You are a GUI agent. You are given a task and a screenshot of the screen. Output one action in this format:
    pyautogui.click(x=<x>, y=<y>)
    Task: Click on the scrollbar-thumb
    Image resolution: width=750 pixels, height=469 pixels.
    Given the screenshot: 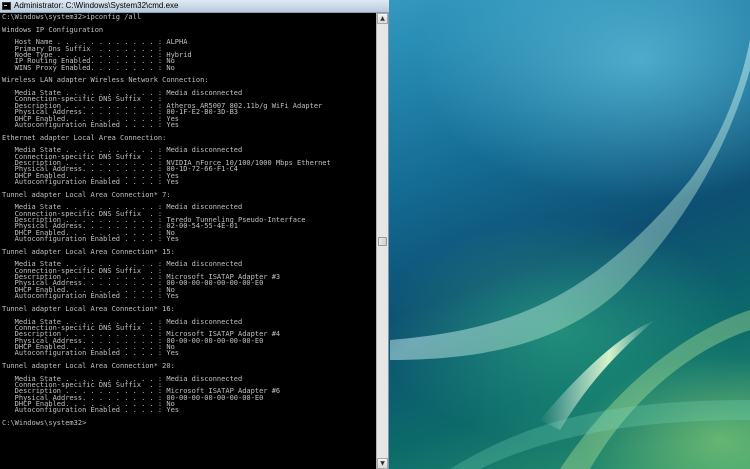 What is the action you would take?
    pyautogui.click(x=382, y=241)
    